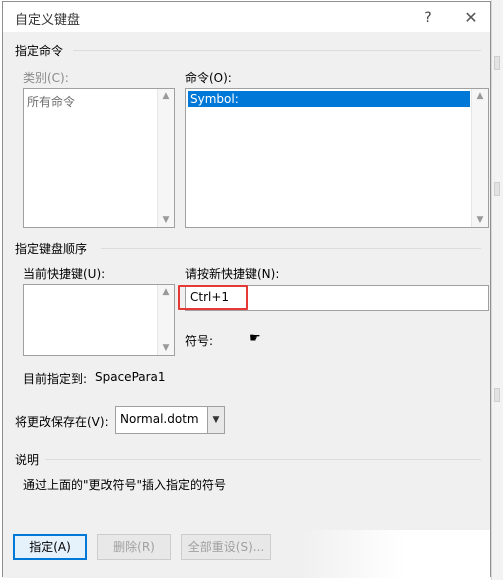  What do you see at coordinates (125, 485) in the screenshot?
I see `description-text: 通过上面的"更改符号"插入指定的符号` at bounding box center [125, 485].